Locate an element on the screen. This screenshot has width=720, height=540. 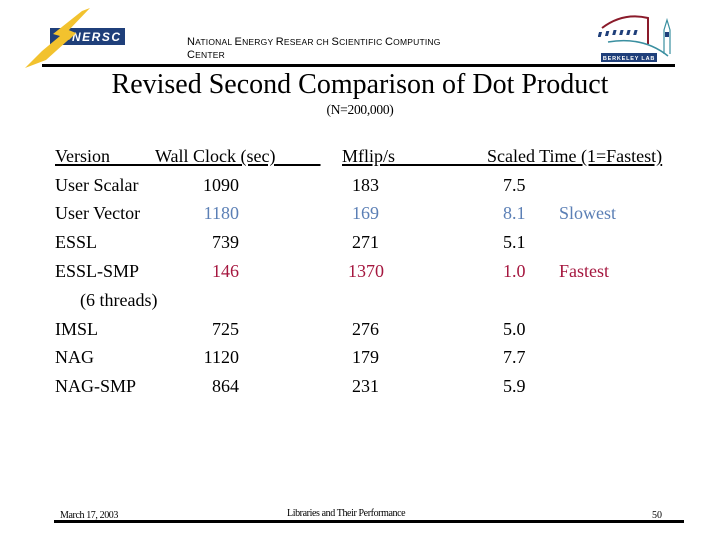
cell-wall-clock: 146 is located at coordinates (225, 271).